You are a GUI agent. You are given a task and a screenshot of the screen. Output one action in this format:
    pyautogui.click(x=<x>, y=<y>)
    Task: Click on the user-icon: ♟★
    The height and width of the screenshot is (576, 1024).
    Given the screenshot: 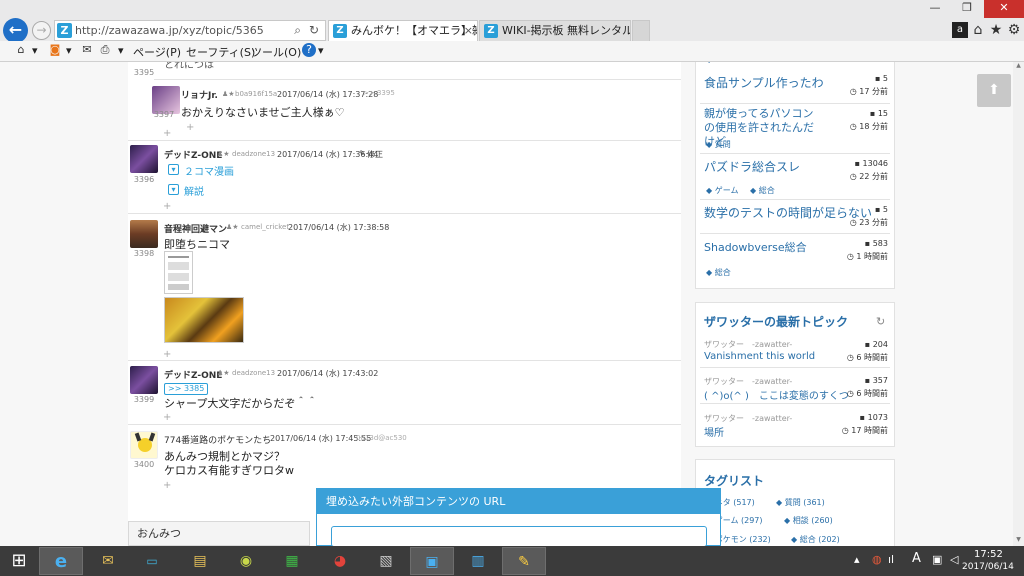 What is the action you would take?
    pyautogui.click(x=223, y=373)
    